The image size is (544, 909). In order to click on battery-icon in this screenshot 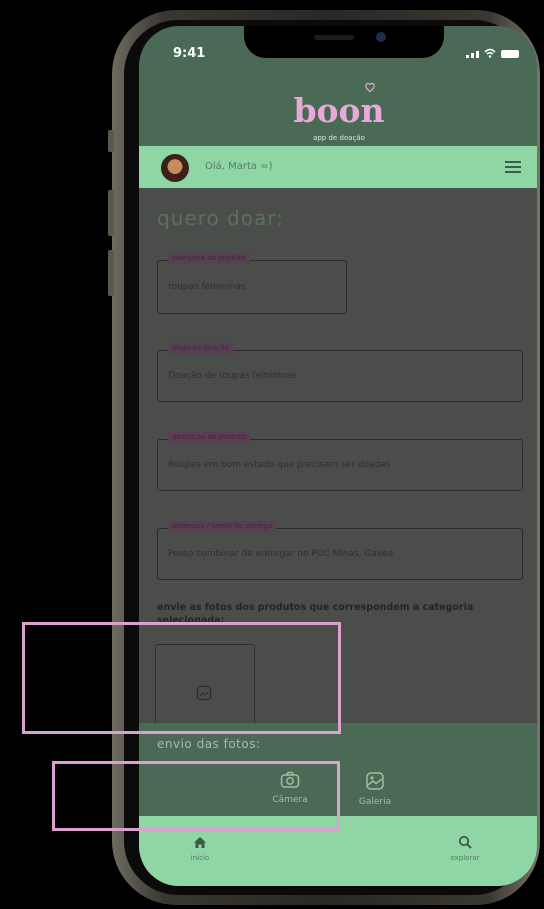, I will do `click(510, 54)`.